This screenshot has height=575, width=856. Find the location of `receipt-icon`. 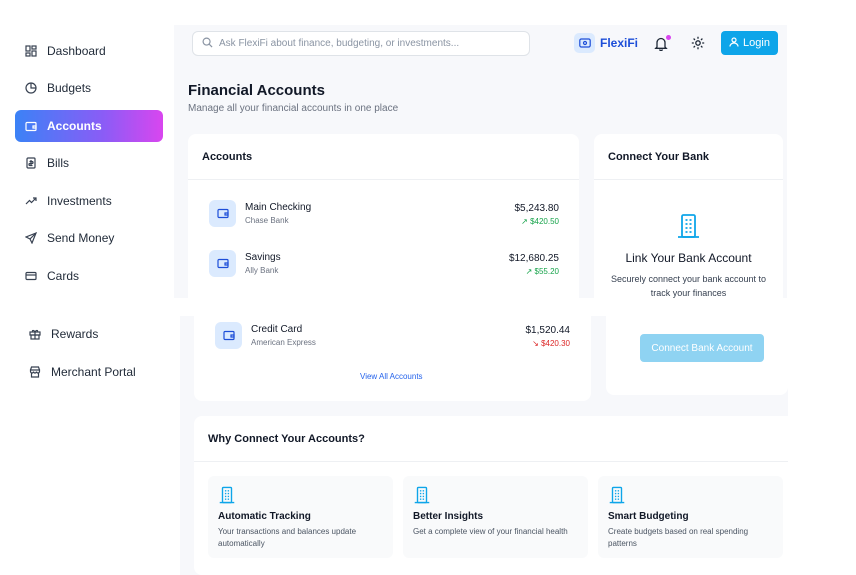

receipt-icon is located at coordinates (31, 163).